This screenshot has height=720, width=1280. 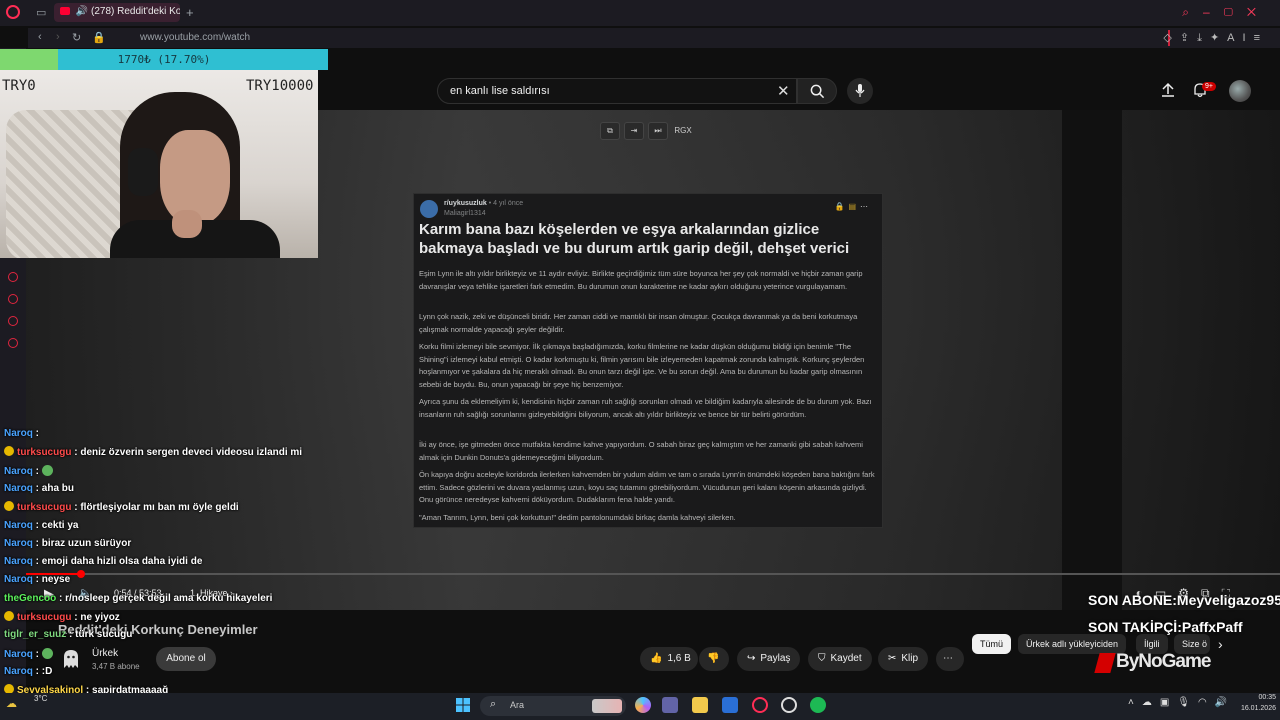 I want to click on chat-text: : aha bu, so click(x=53, y=488).